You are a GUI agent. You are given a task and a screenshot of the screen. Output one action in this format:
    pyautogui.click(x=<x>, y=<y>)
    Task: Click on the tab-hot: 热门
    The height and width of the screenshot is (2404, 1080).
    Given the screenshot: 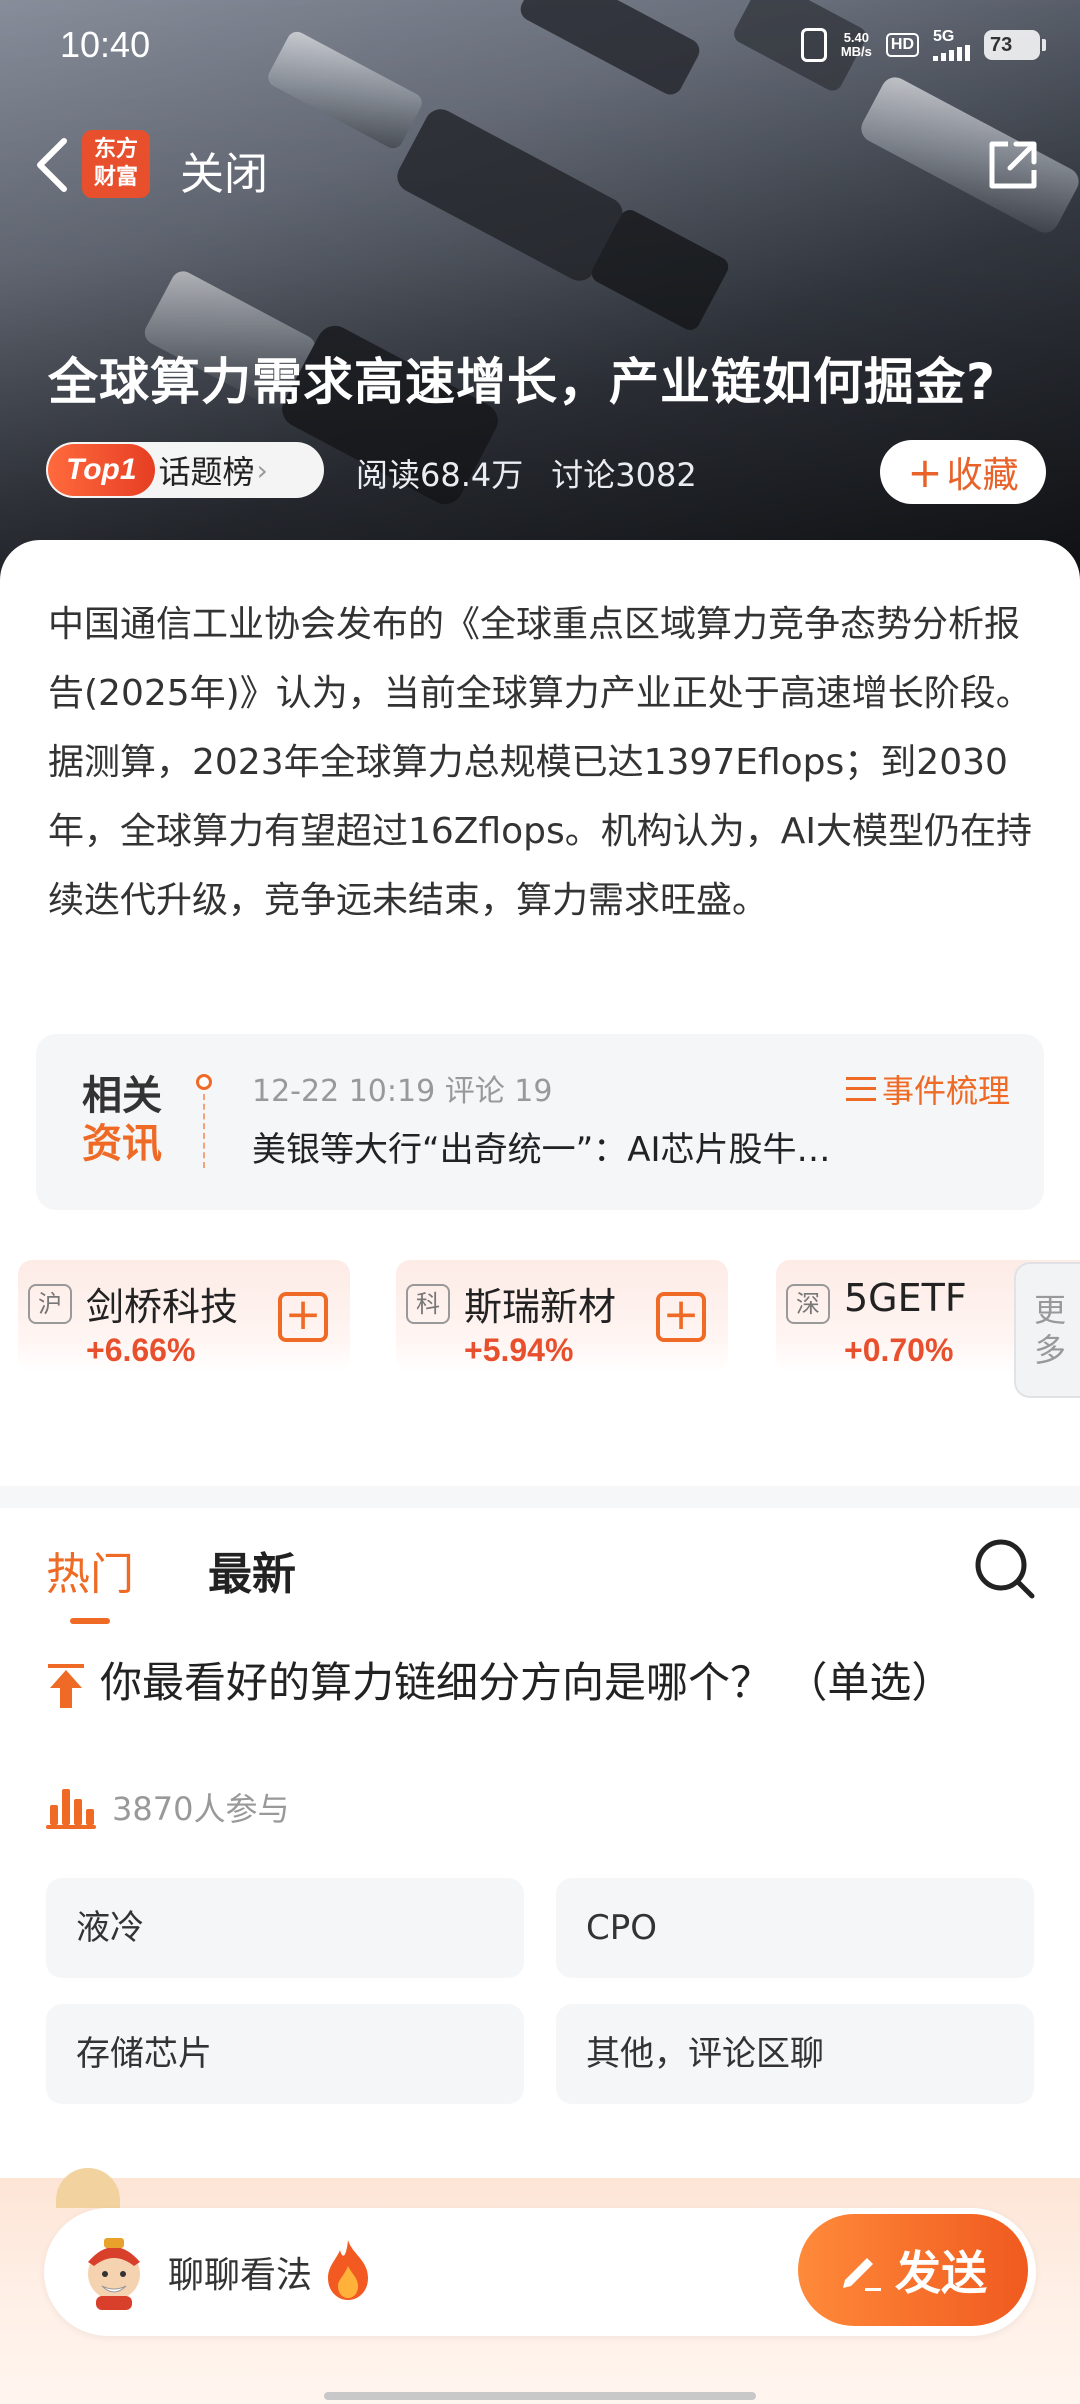 What is the action you would take?
    pyautogui.click(x=90, y=1570)
    